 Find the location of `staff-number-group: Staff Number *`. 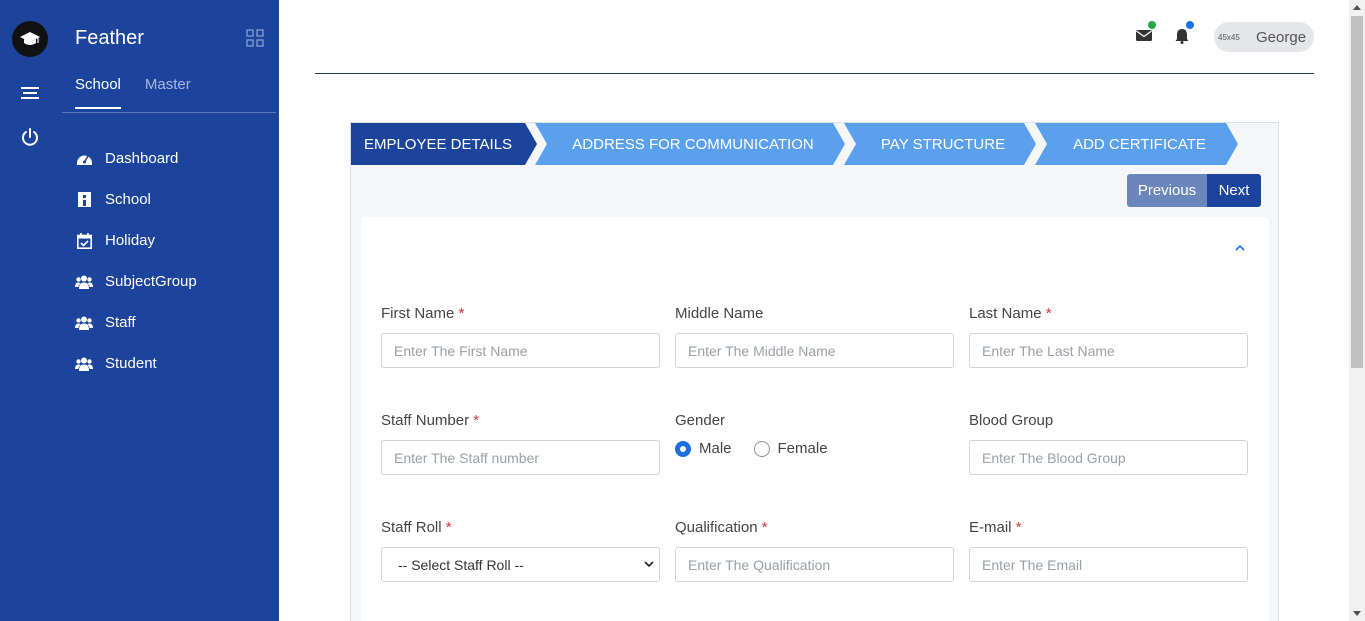

staff-number-group: Staff Number * is located at coordinates (520, 443).